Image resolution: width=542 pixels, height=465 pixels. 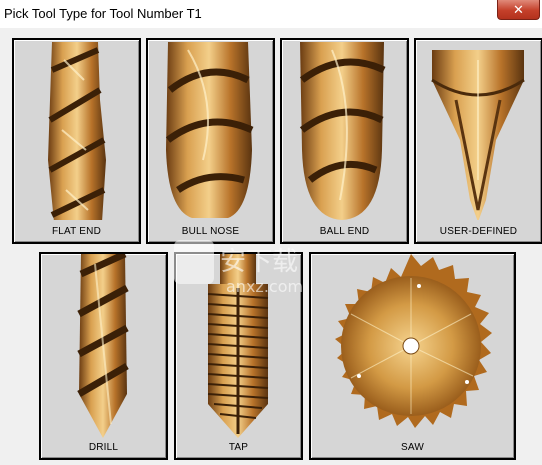 I want to click on close-button: ✕, so click(x=518, y=10).